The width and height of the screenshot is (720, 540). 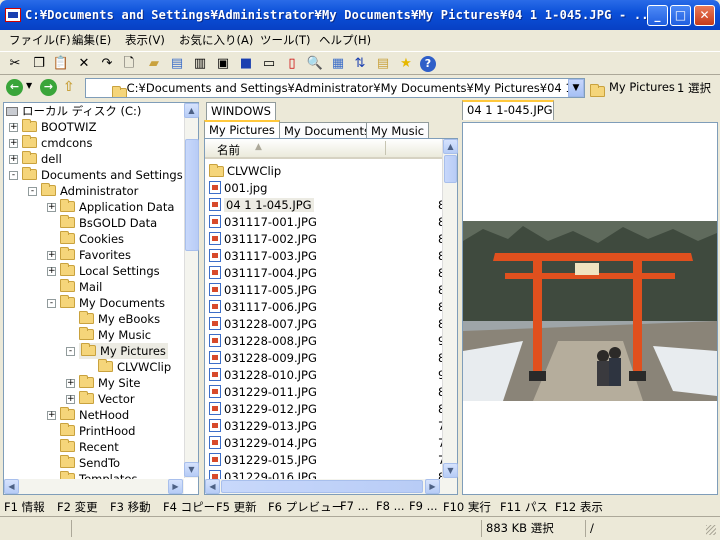 What do you see at coordinates (325, 307) in the screenshot?
I see `file-row: 031117-006.JPG 8` at bounding box center [325, 307].